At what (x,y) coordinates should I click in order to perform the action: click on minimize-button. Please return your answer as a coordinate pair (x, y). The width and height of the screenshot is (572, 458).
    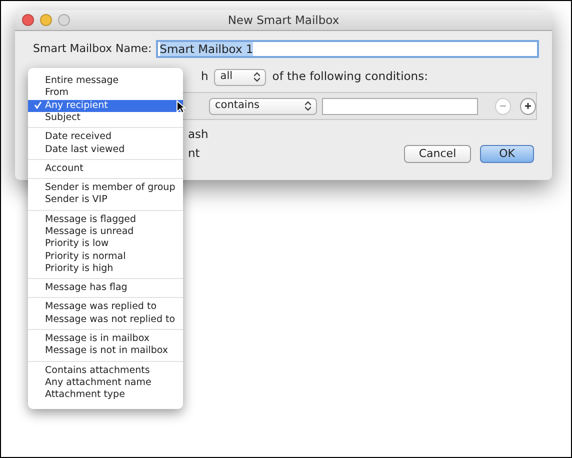
    Looking at the image, I should click on (46, 20).